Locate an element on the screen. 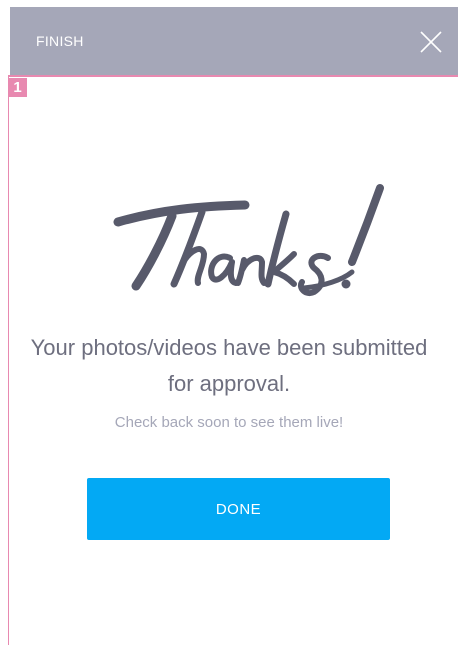 The height and width of the screenshot is (645, 458). step-number-badge: 1 is located at coordinates (17, 87).